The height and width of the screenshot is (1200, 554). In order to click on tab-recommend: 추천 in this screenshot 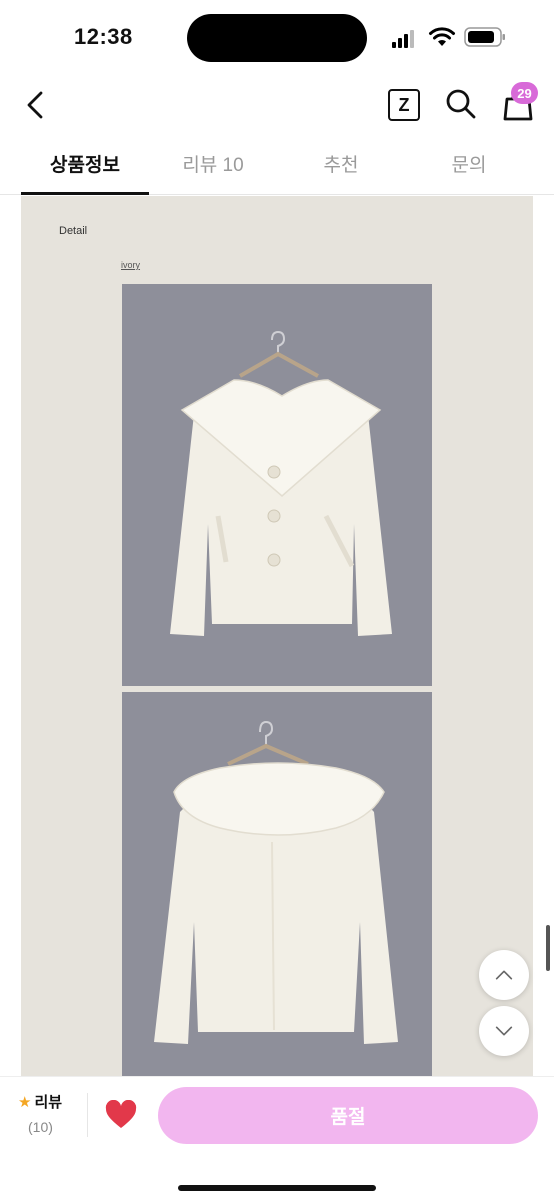, I will do `click(341, 166)`.